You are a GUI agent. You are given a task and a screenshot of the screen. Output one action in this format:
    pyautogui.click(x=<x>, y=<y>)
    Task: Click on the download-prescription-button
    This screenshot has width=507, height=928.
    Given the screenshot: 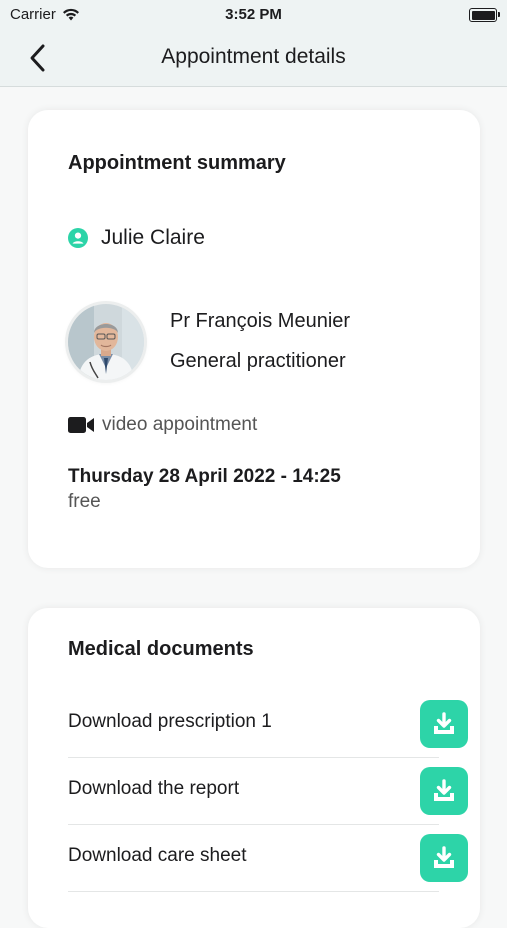 What is the action you would take?
    pyautogui.click(x=444, y=724)
    